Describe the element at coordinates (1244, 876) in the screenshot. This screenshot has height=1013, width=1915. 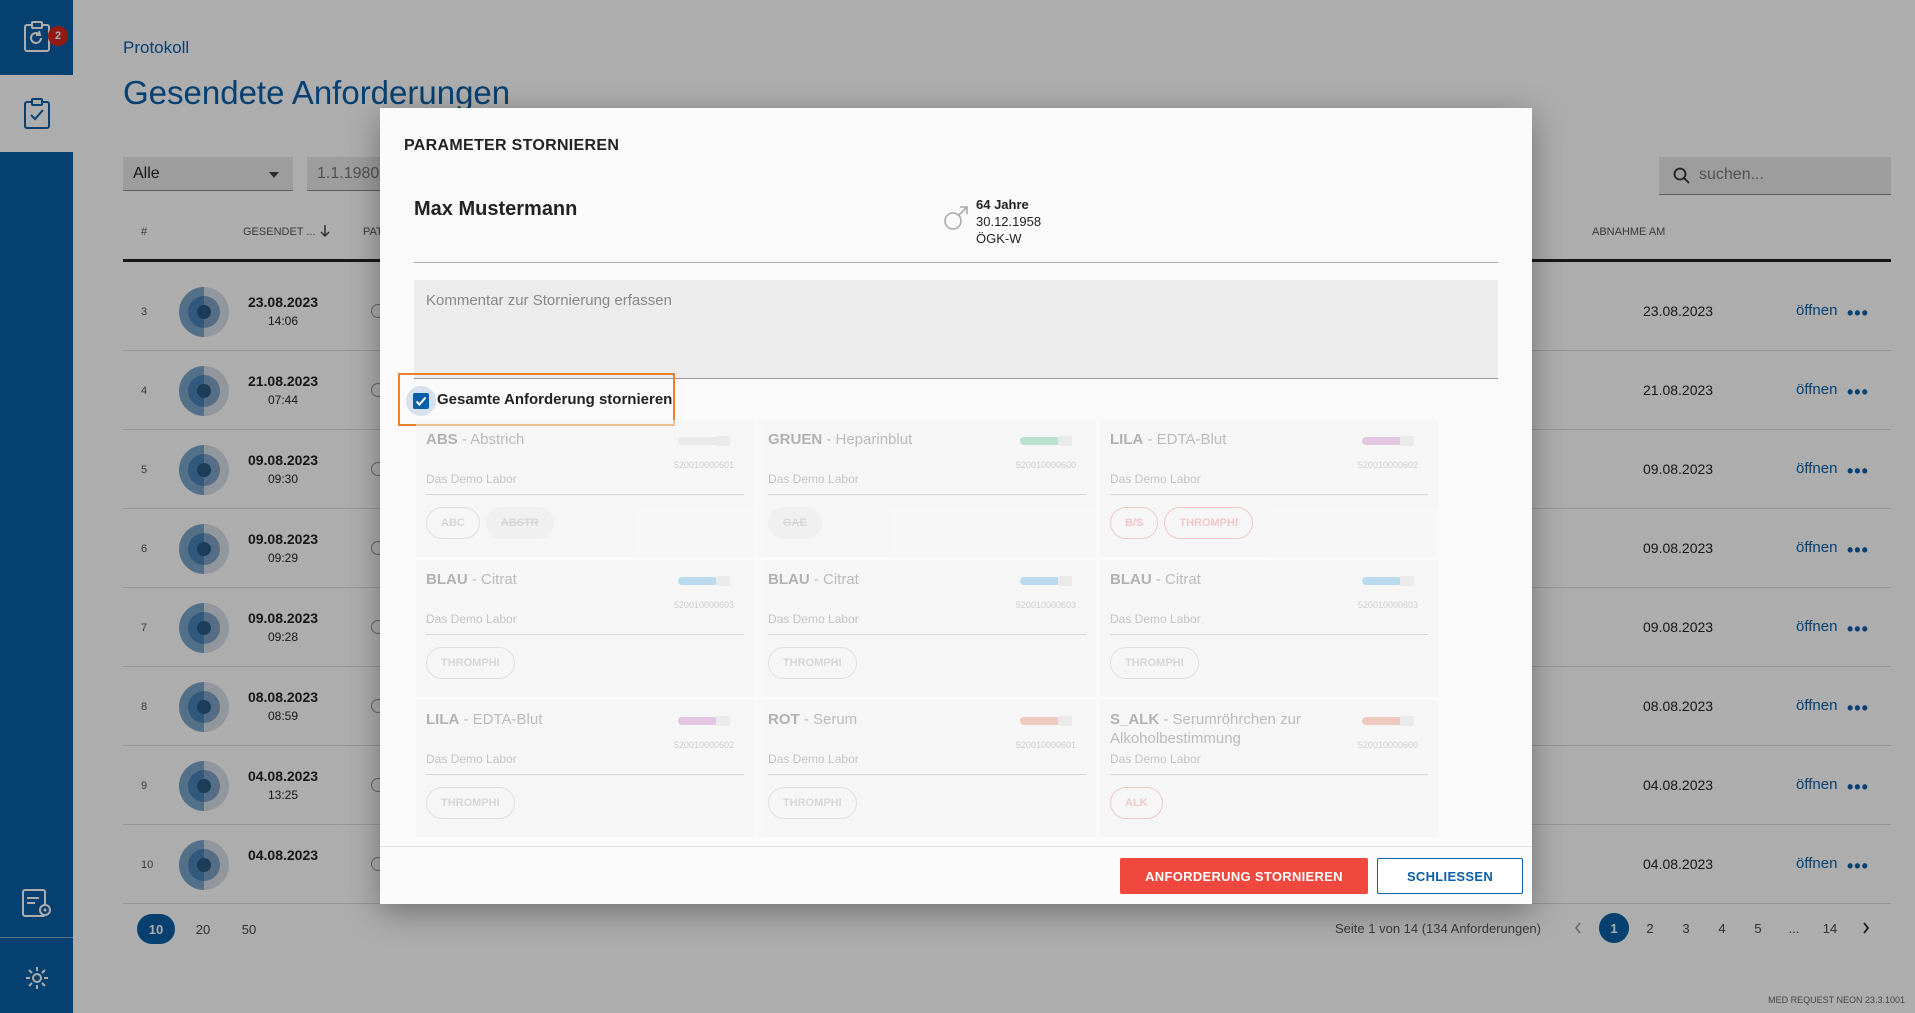
I see `cancel-request-button: ANFORDERUNG STORNIEREN` at that location.